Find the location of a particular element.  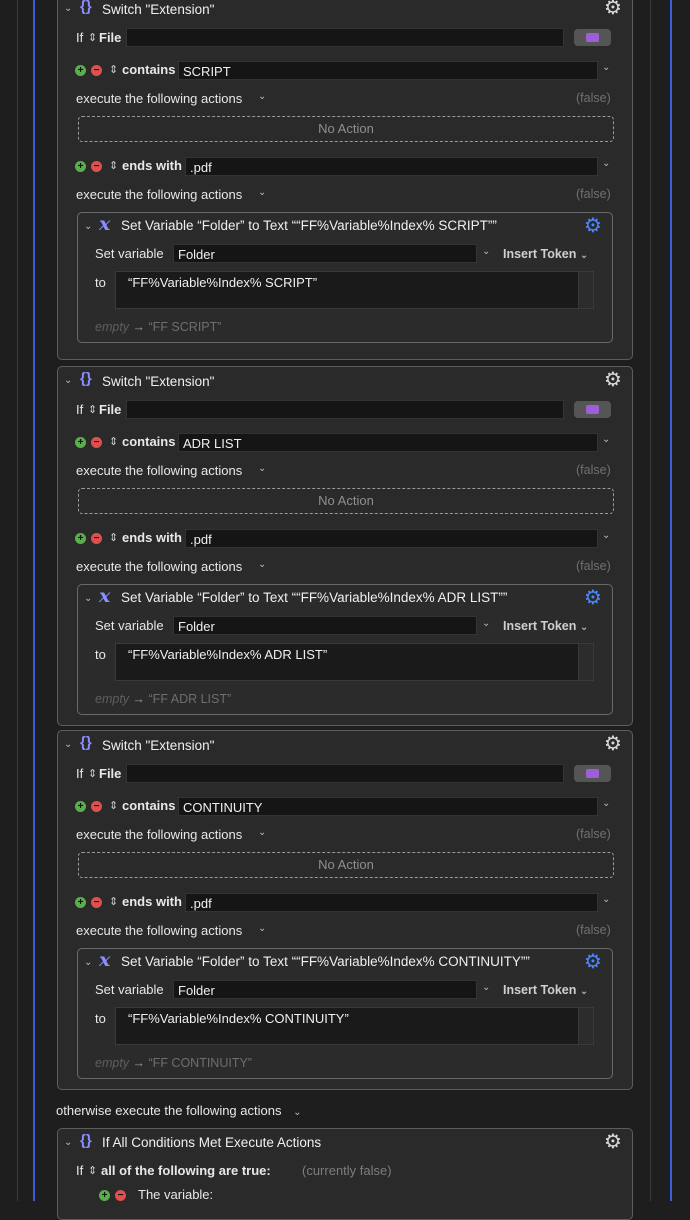

text-value-area: “FF%Variable%Index% CONTINUITY” is located at coordinates (354, 1026).